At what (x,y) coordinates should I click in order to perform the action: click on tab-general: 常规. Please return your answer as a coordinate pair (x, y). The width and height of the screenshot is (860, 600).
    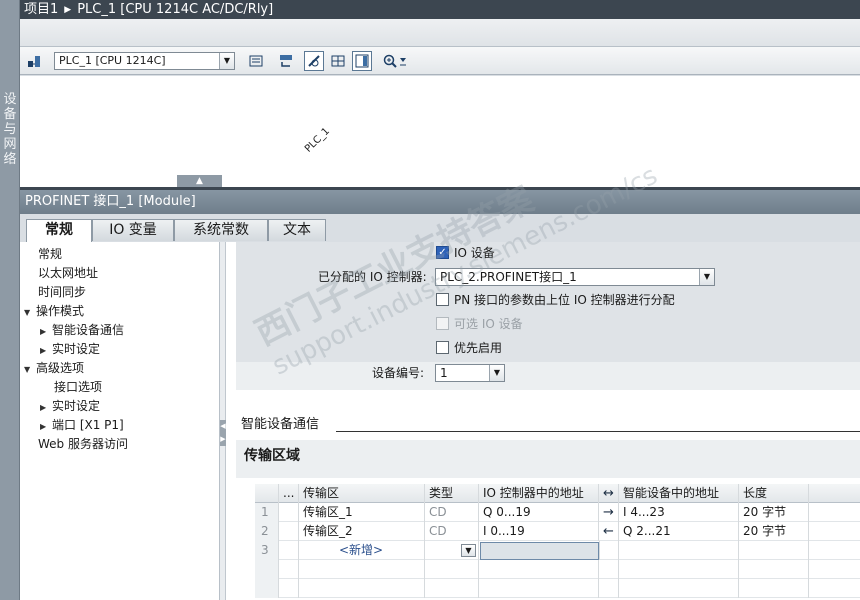
    Looking at the image, I should click on (59, 230).